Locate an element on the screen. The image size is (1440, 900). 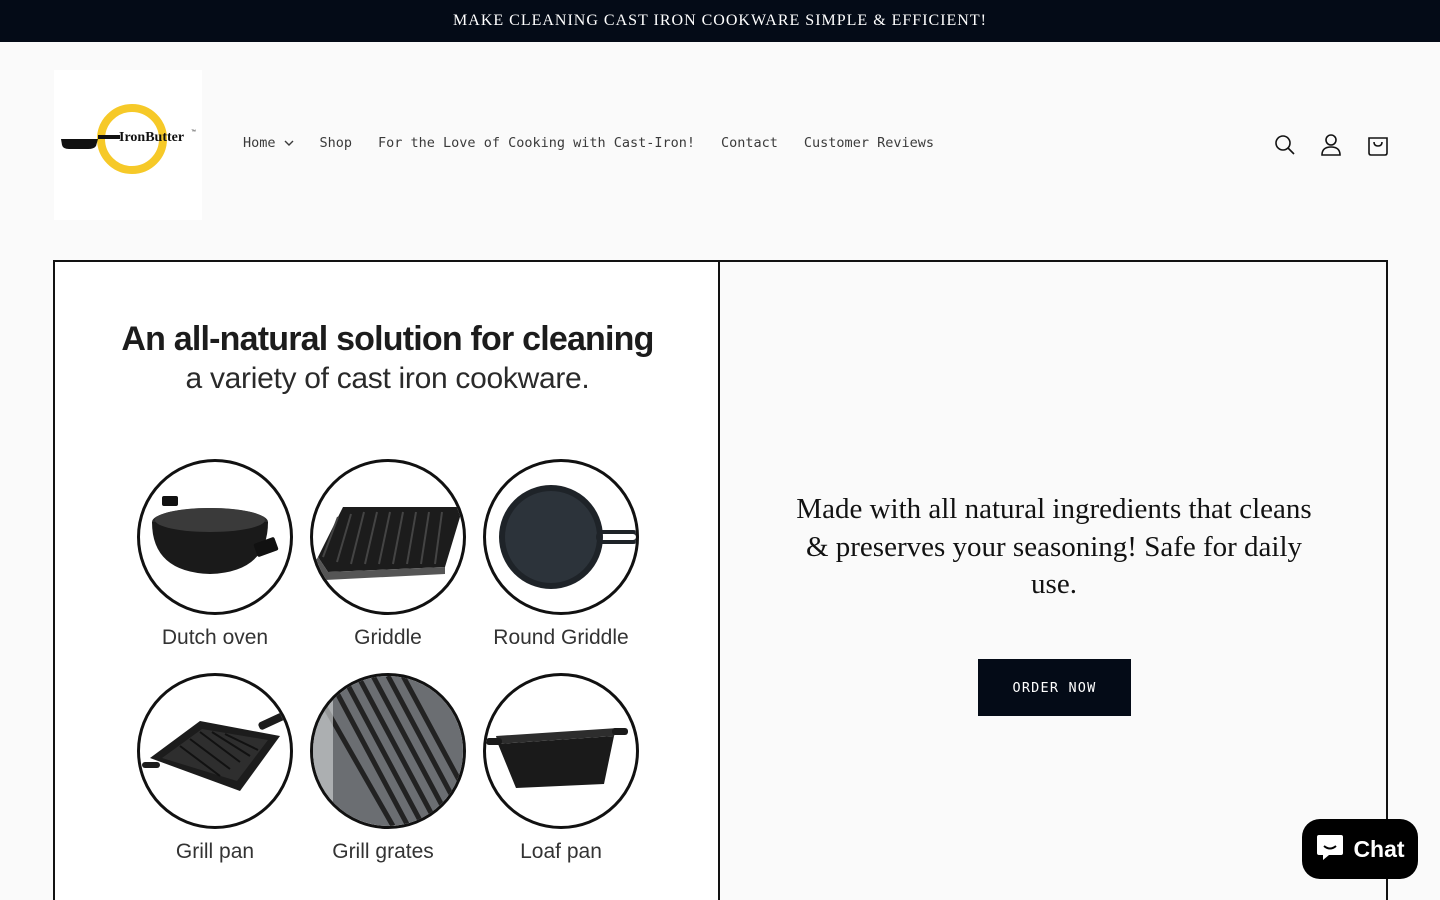
cart-icon is located at coordinates (1378, 145).